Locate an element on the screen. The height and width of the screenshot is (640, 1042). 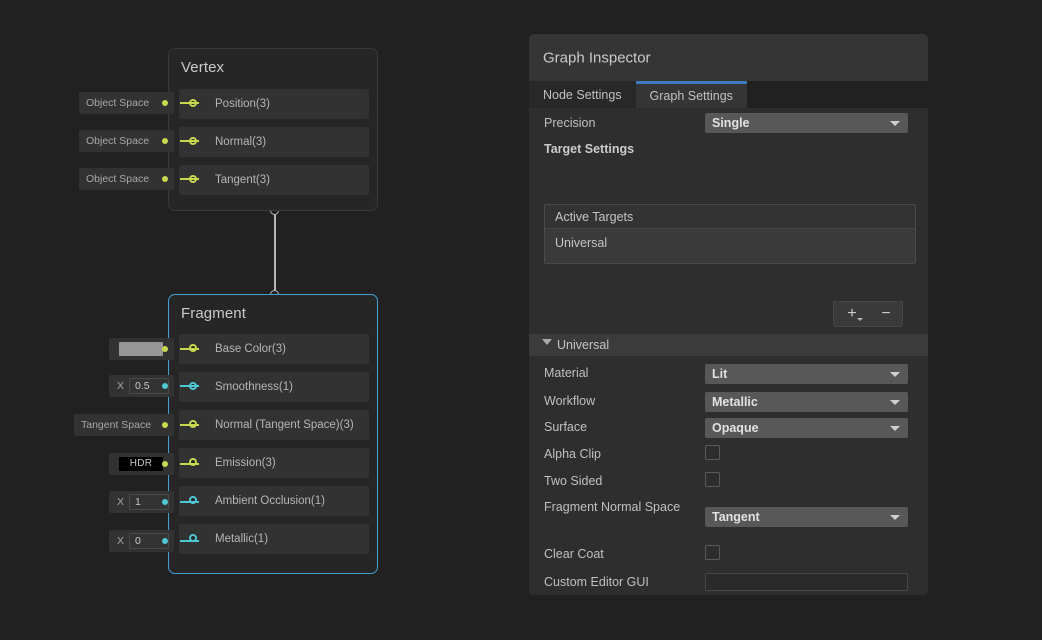
inspector-title: Graph Inspector is located at coordinates (597, 57).